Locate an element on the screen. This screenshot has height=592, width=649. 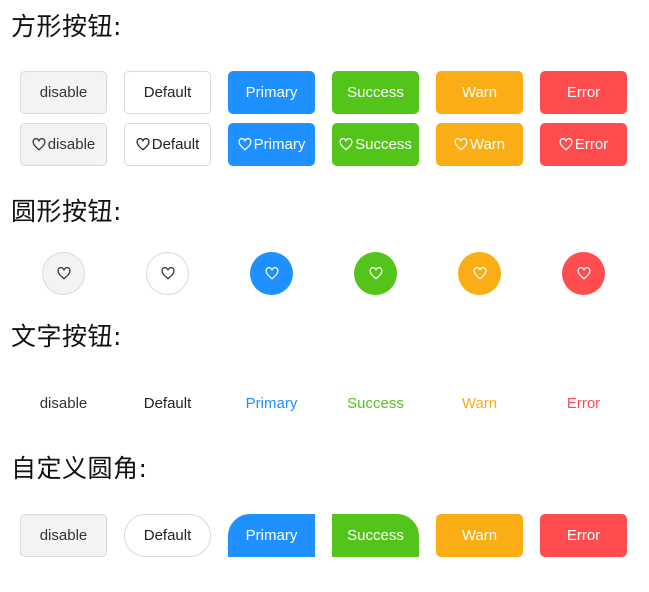
warn-button: Warn is located at coordinates (479, 92).